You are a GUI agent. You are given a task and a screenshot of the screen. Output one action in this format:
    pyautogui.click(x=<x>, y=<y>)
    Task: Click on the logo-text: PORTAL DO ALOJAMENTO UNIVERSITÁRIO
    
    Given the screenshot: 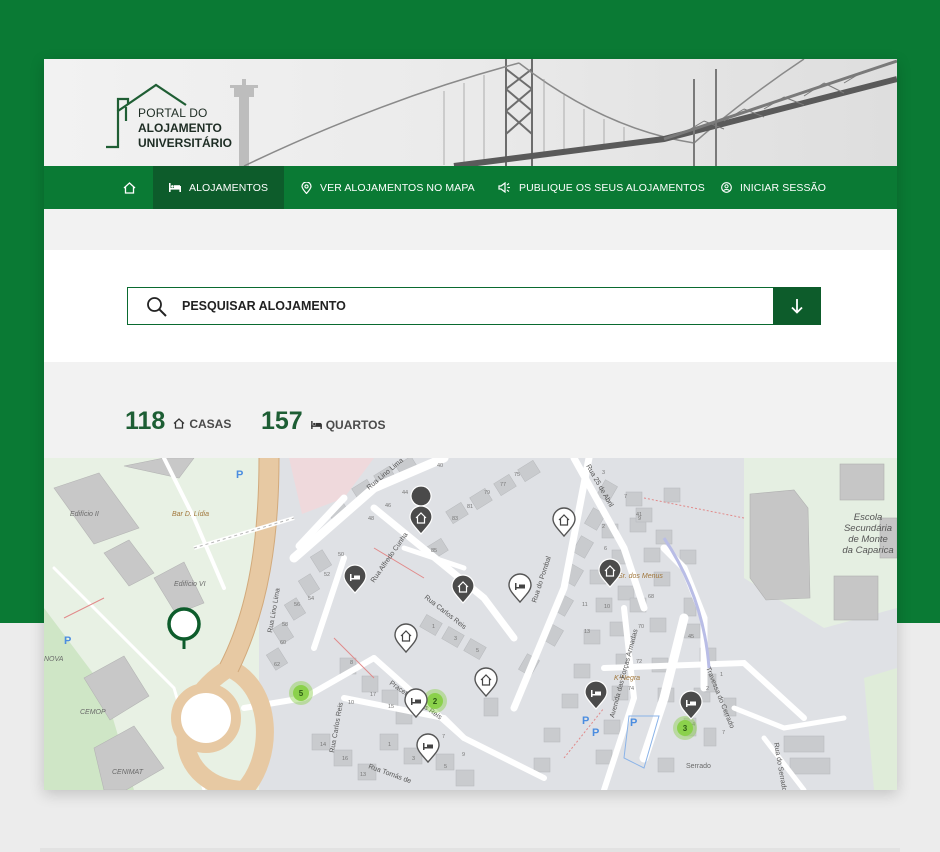 What is the action you would take?
    pyautogui.click(x=185, y=128)
    